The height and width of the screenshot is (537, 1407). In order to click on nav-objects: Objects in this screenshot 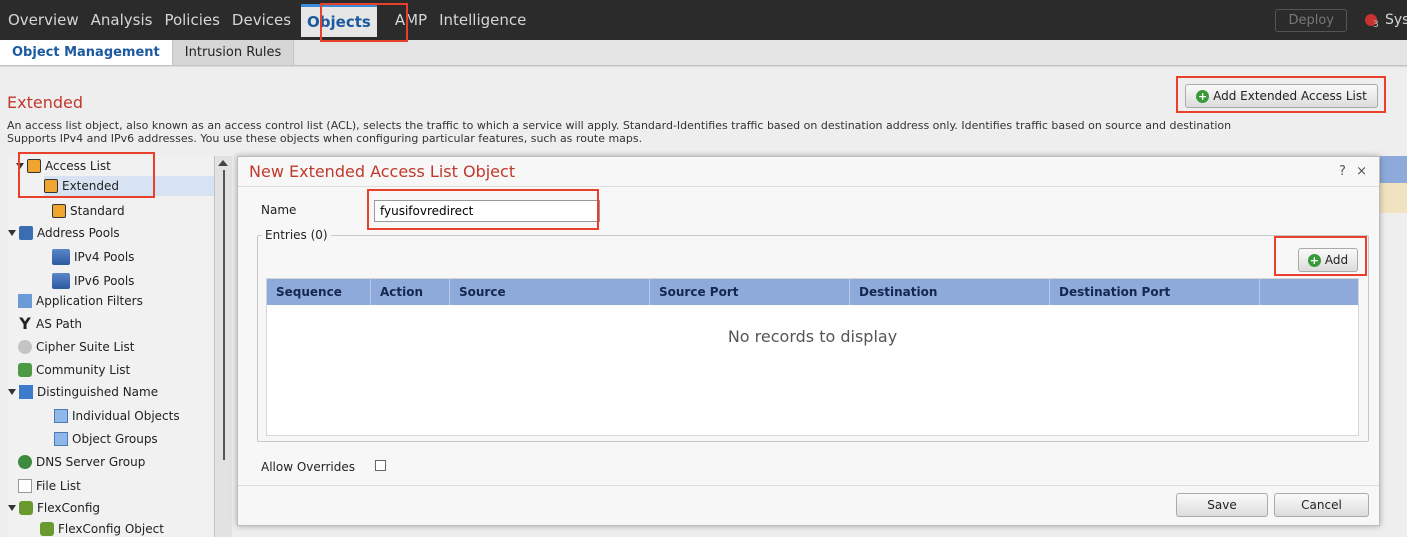, I will do `click(339, 20)`.